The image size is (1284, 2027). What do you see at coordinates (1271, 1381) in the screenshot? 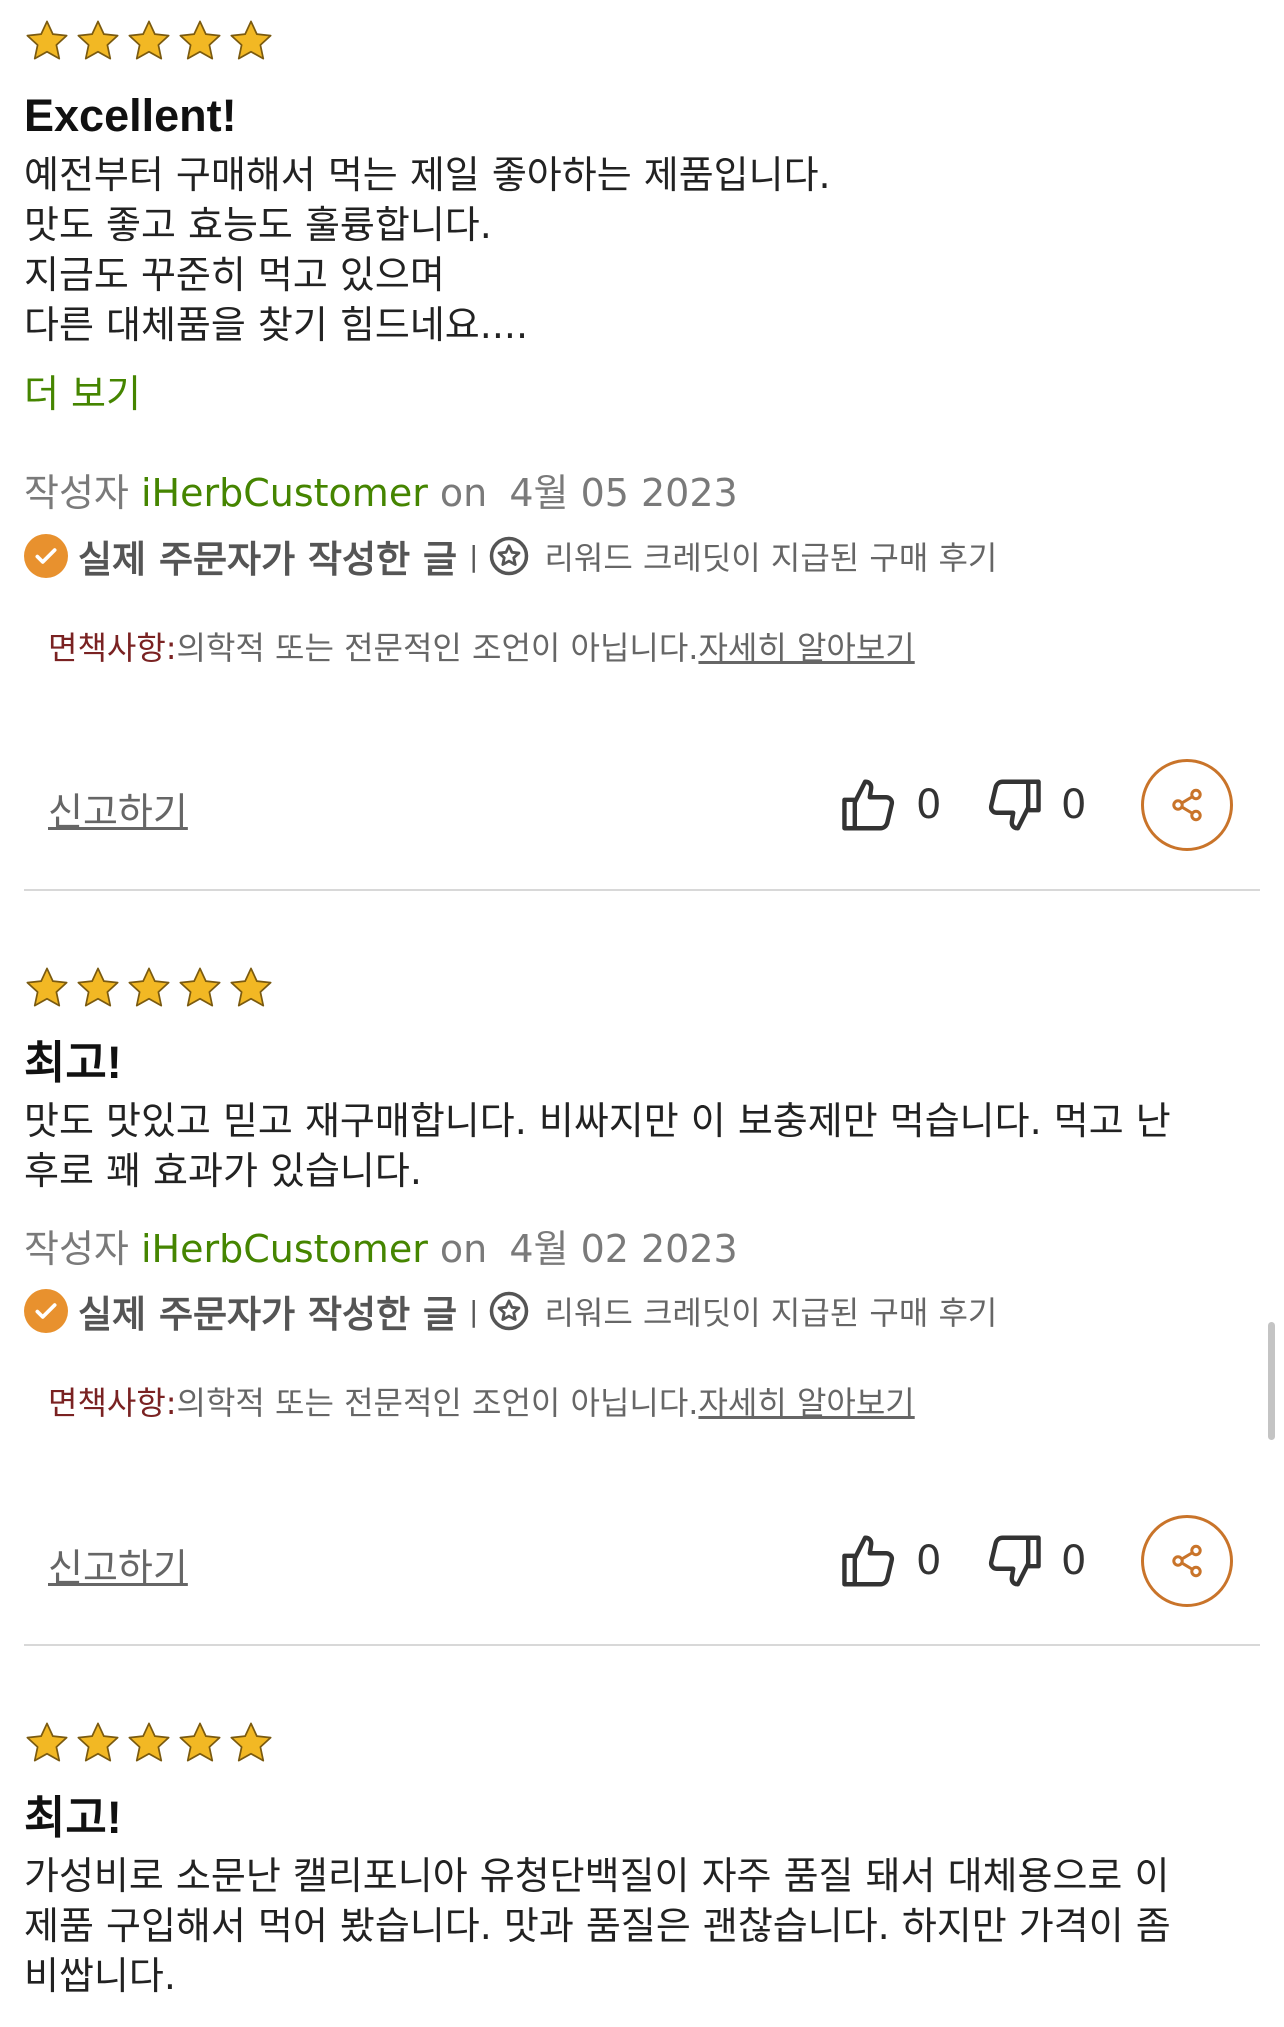
I see `scrollbar-thumb` at bounding box center [1271, 1381].